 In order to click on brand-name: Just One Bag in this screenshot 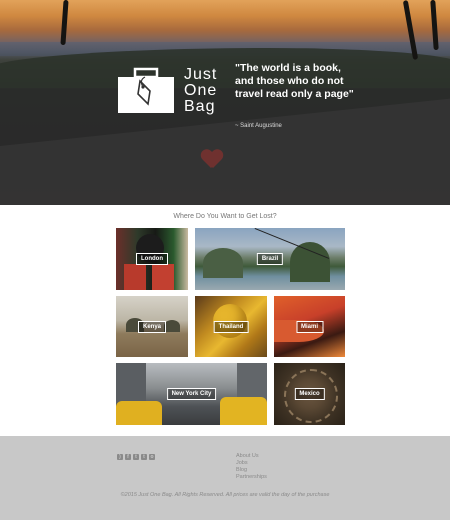, I will do `click(200, 91)`.